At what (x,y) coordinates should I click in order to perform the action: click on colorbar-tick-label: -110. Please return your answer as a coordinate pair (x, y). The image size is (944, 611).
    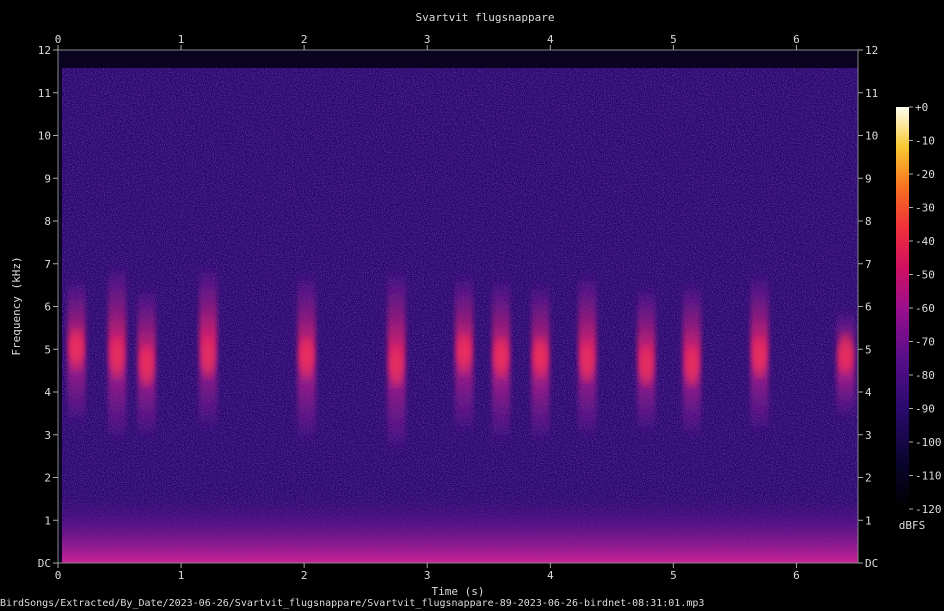
    Looking at the image, I should click on (928, 476).